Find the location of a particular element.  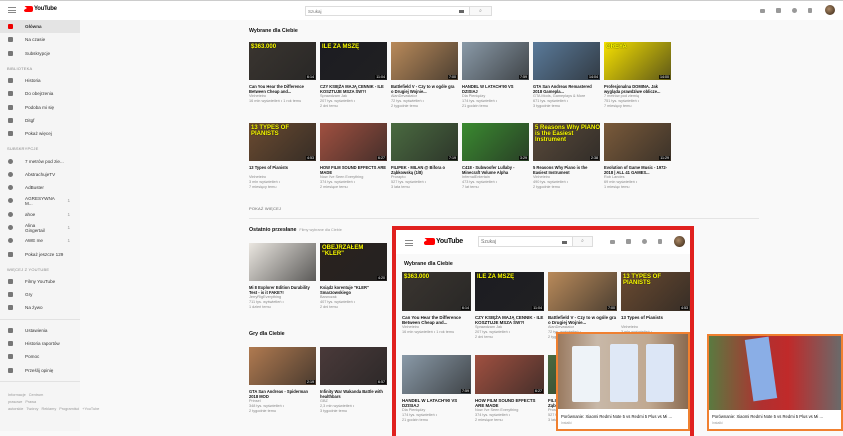

sidebar-item: Do obejrzenia is located at coordinates (40, 93).